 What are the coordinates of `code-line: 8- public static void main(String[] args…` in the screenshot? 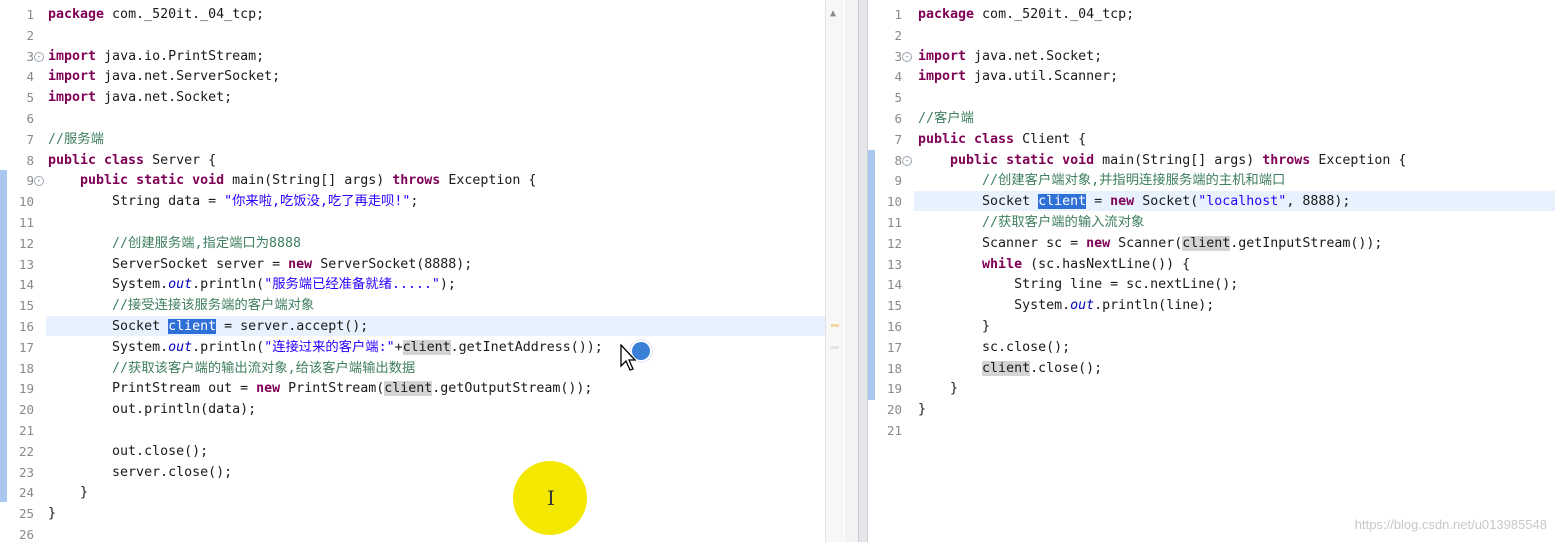 It's located at (1211, 161).